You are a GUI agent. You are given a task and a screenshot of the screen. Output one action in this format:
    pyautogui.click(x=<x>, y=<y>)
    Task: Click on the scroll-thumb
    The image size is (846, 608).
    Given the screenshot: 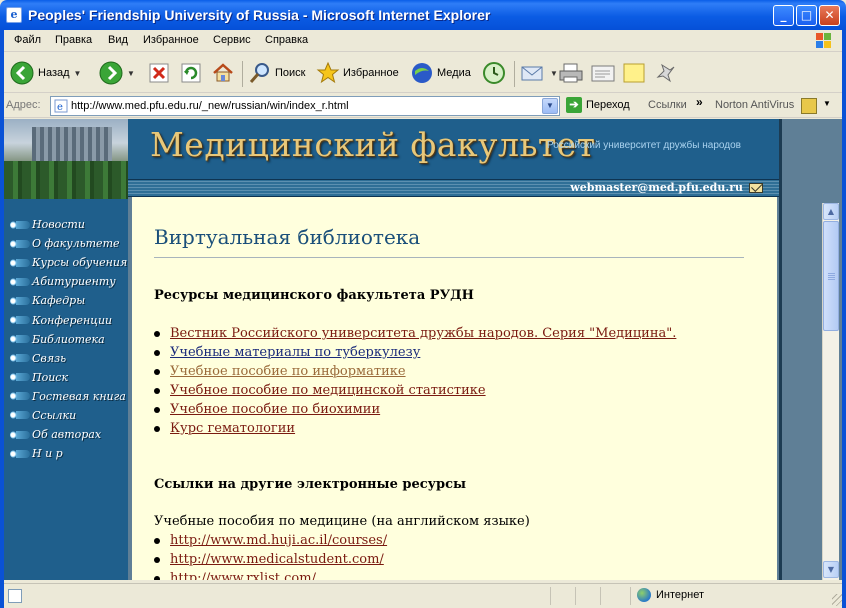 What is the action you would take?
    pyautogui.click(x=831, y=276)
    